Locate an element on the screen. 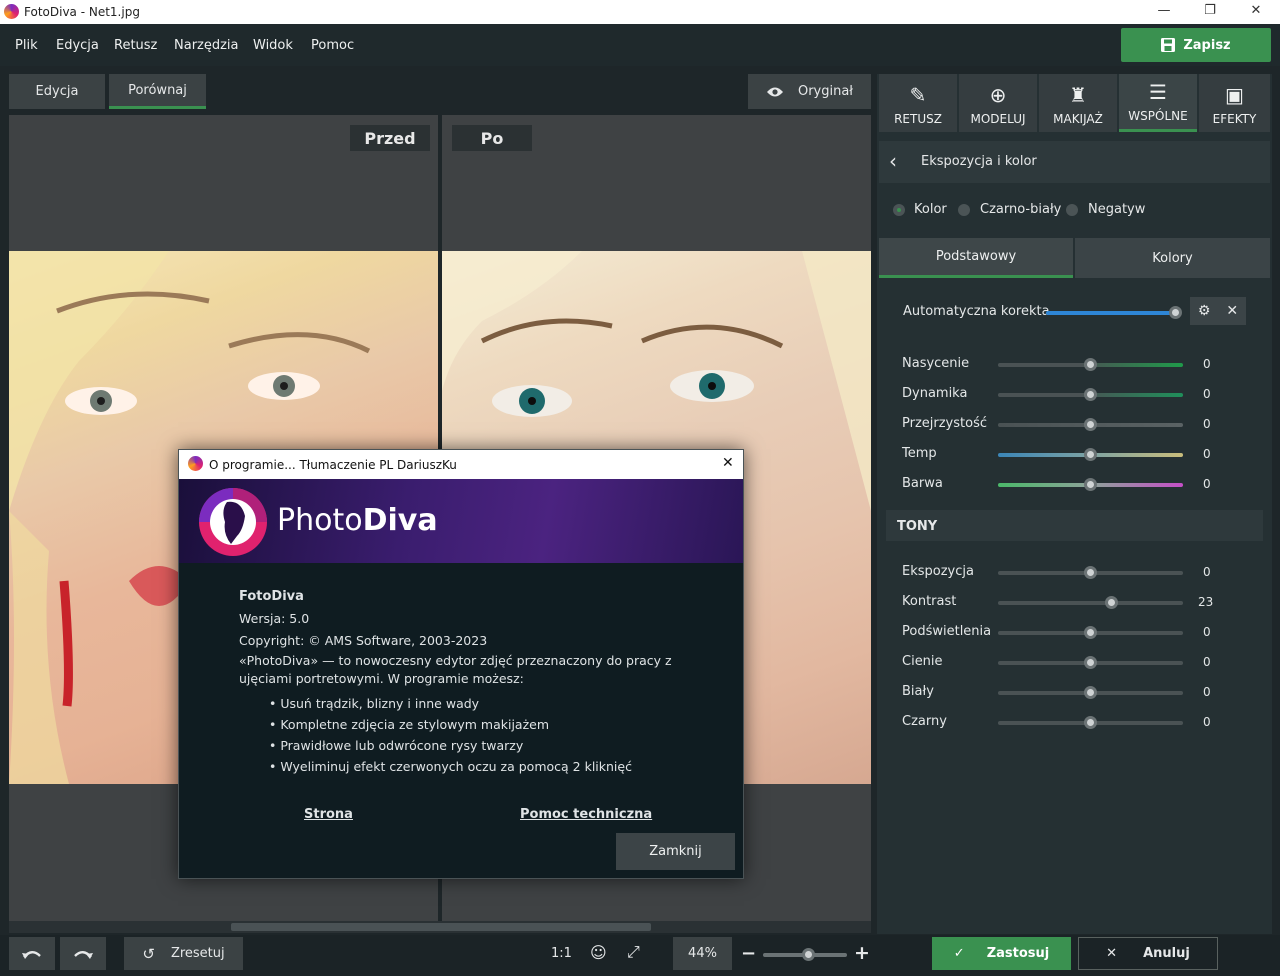 Image resolution: width=1280 pixels, height=976 pixels. cancel-button: ✕ Anuluj is located at coordinates (1148, 953).